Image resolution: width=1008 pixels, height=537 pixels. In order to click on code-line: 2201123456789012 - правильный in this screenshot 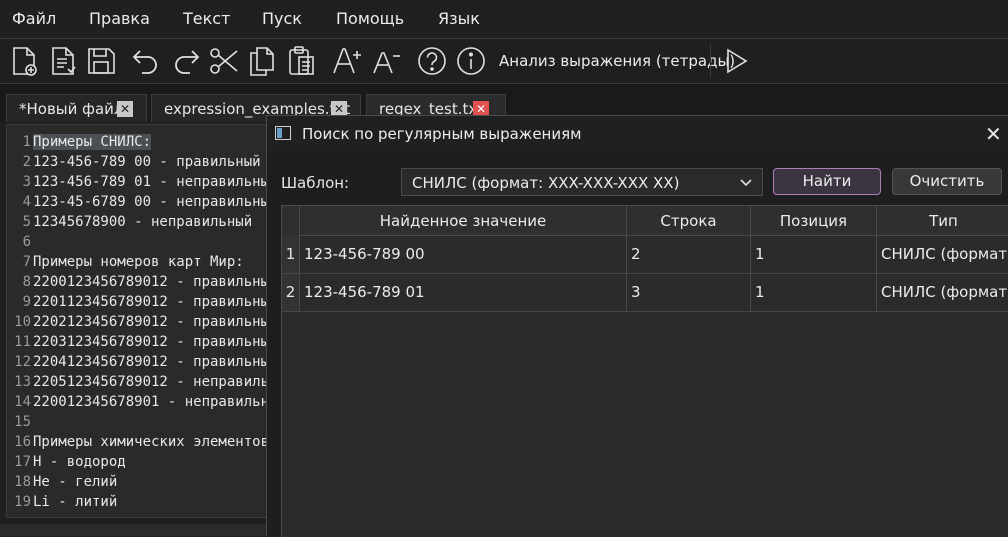, I will do `click(154, 302)`.